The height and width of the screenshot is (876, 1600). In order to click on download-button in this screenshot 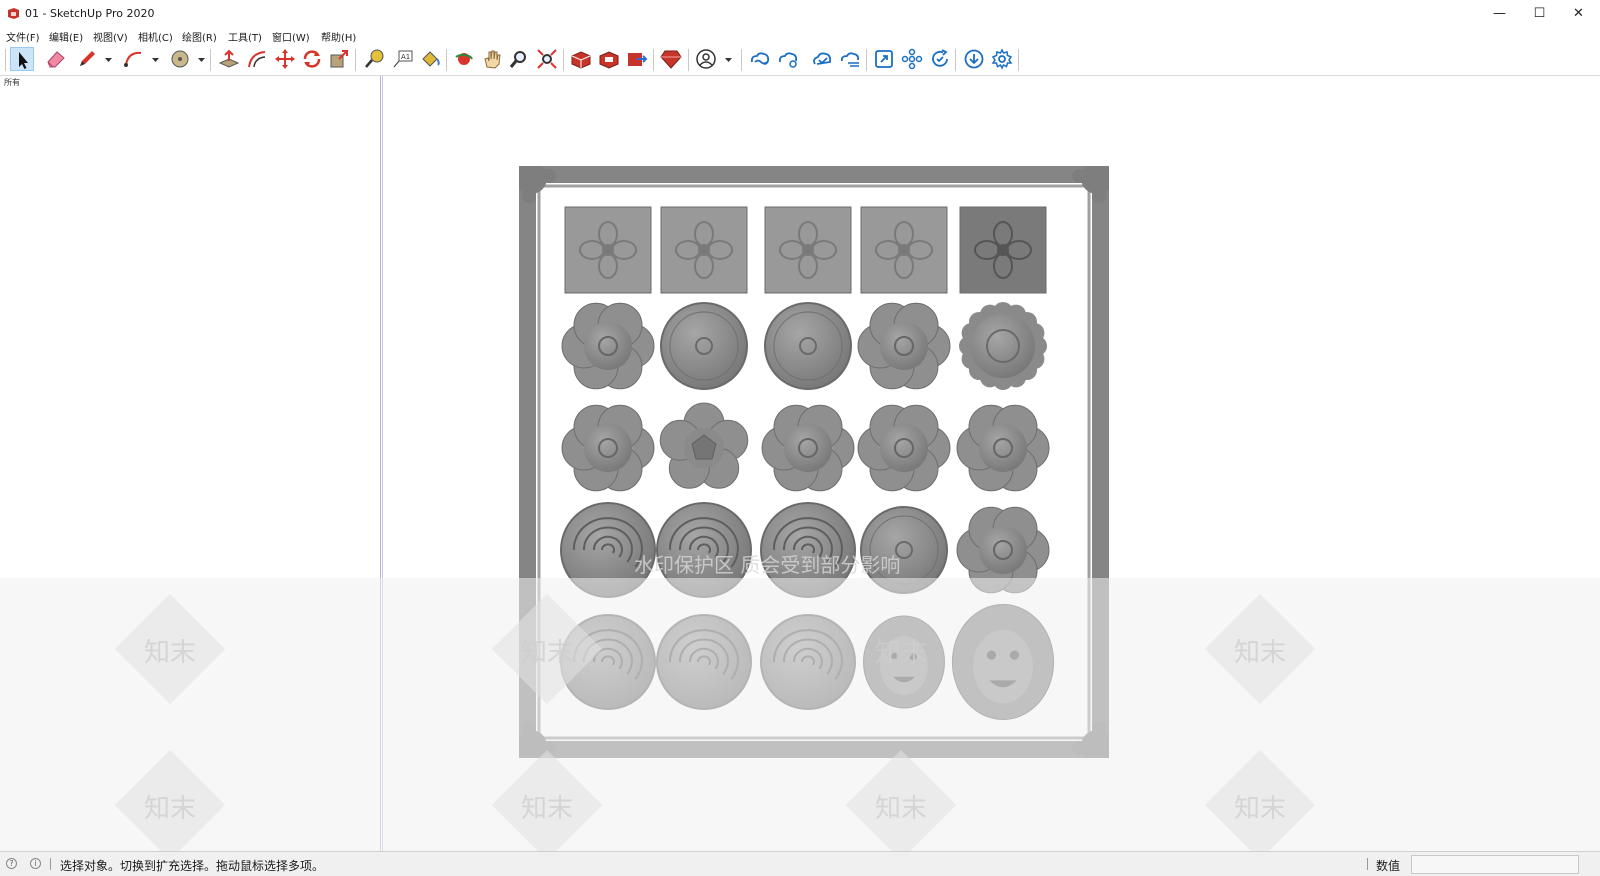, I will do `click(974, 59)`.